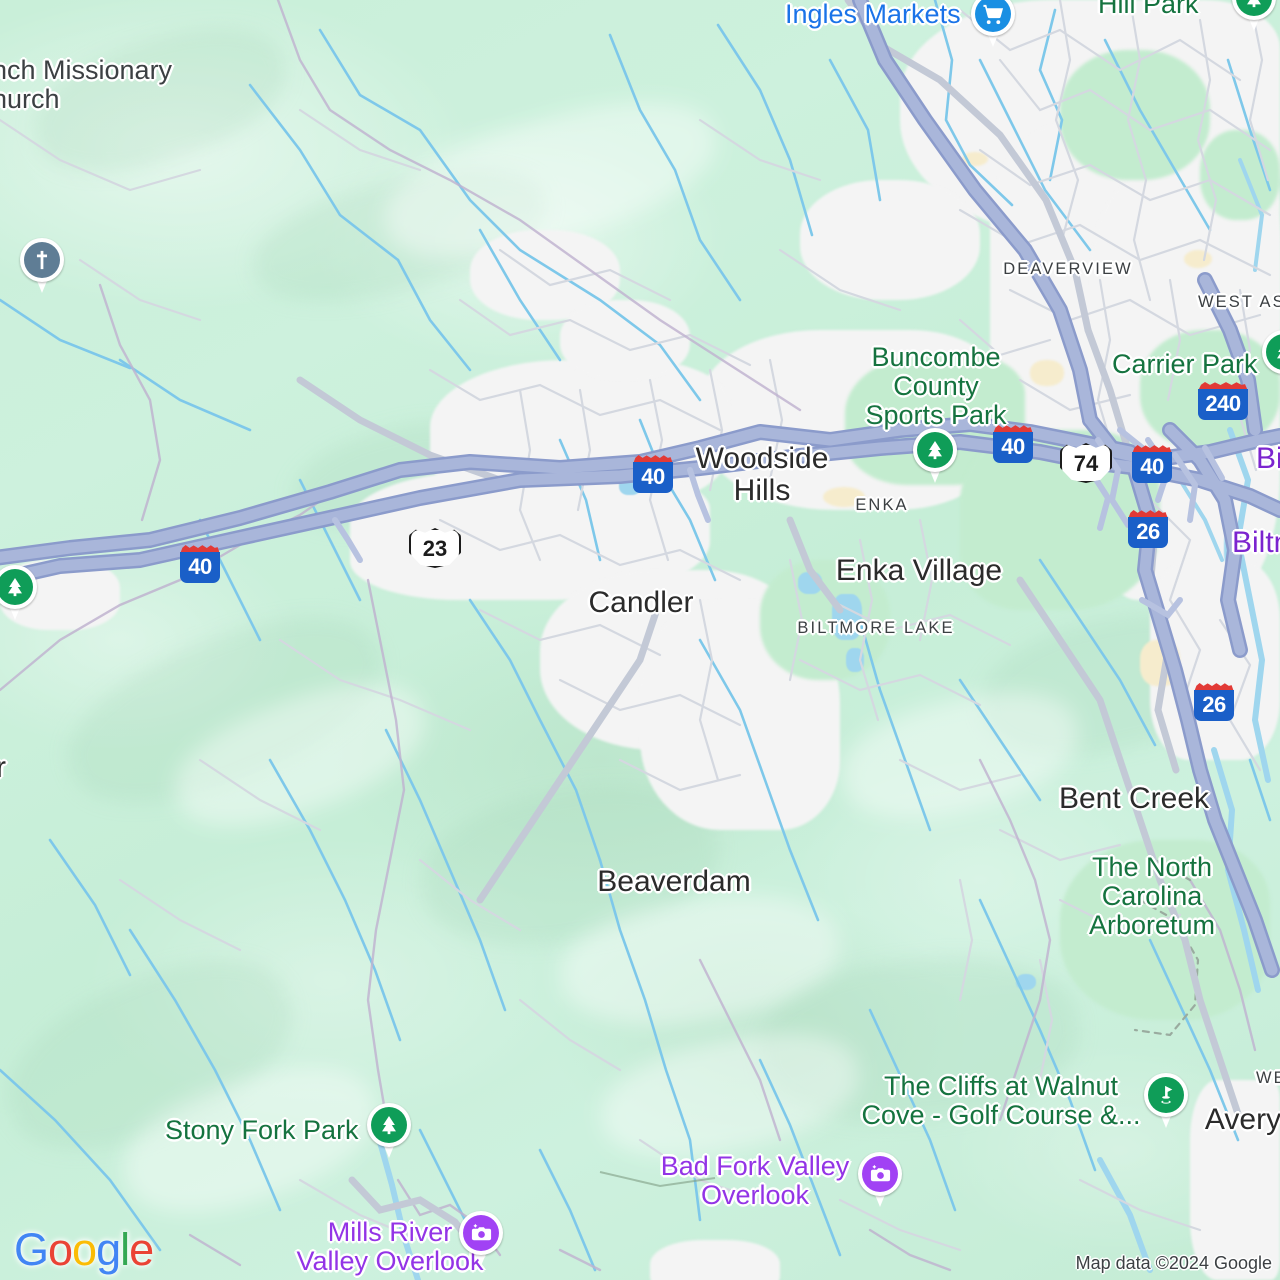  I want to click on park-label-stony-fork-park: Stony Fork Park, so click(262, 1130).